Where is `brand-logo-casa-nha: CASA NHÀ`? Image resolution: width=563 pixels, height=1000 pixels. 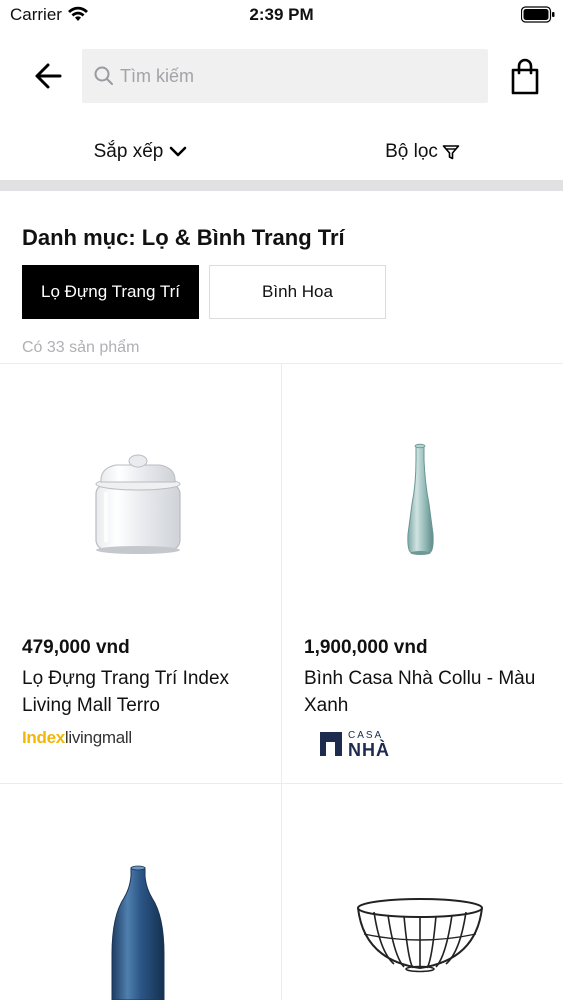 brand-logo-casa-nha: CASA NHÀ is located at coordinates (365, 745).